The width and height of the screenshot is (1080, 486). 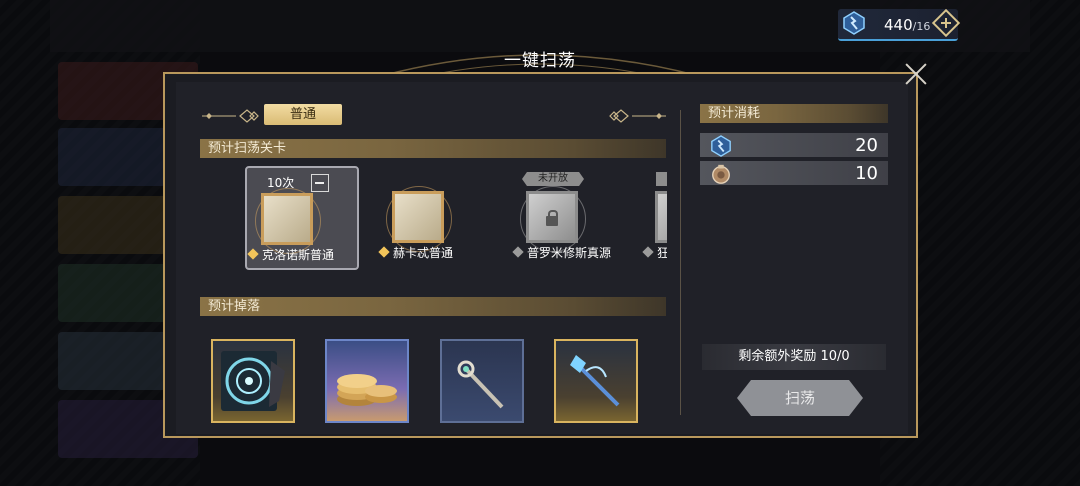 I want to click on stamina-resource-pill: 440/16, so click(x=899, y=24).